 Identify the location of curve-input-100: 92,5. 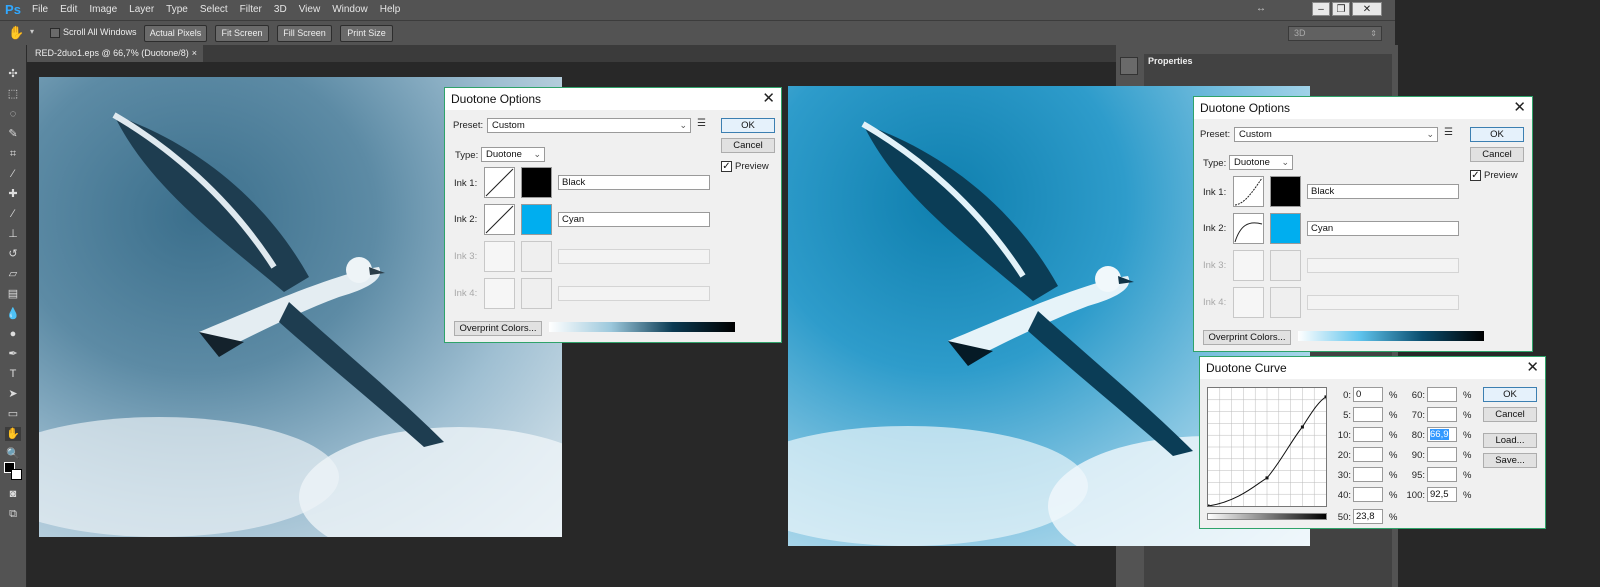
(1442, 494).